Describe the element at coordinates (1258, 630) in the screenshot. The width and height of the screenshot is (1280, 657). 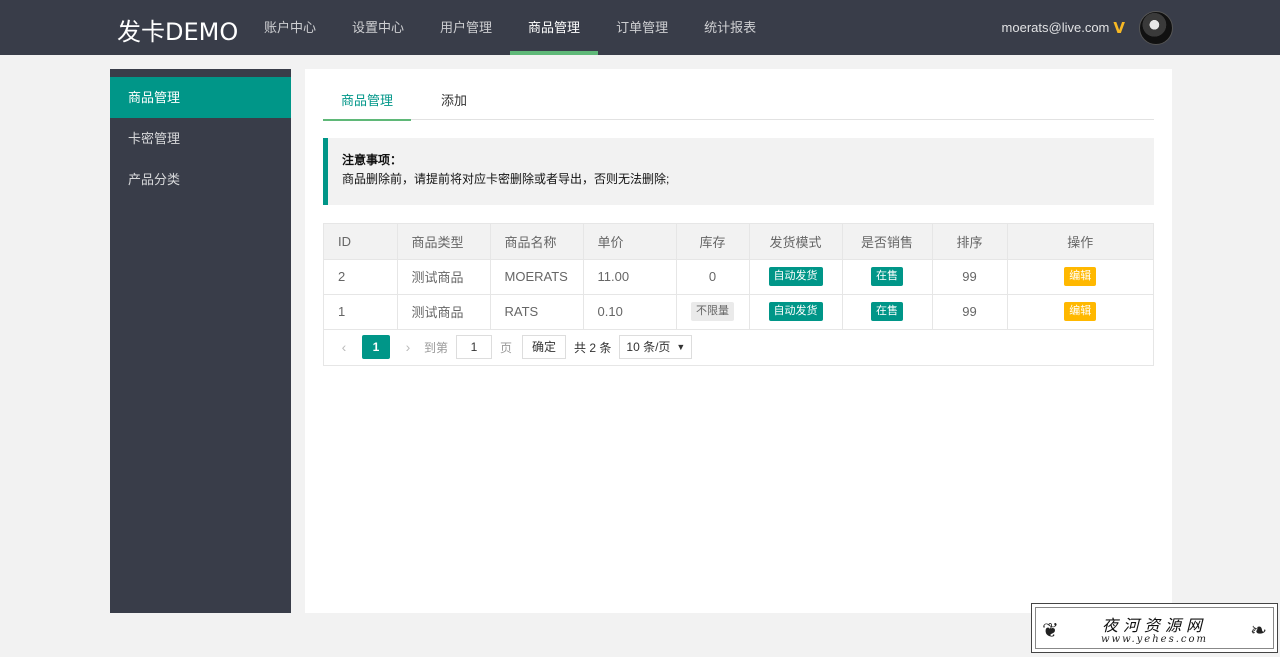
I see `ornament-right-icon: ❧` at that location.